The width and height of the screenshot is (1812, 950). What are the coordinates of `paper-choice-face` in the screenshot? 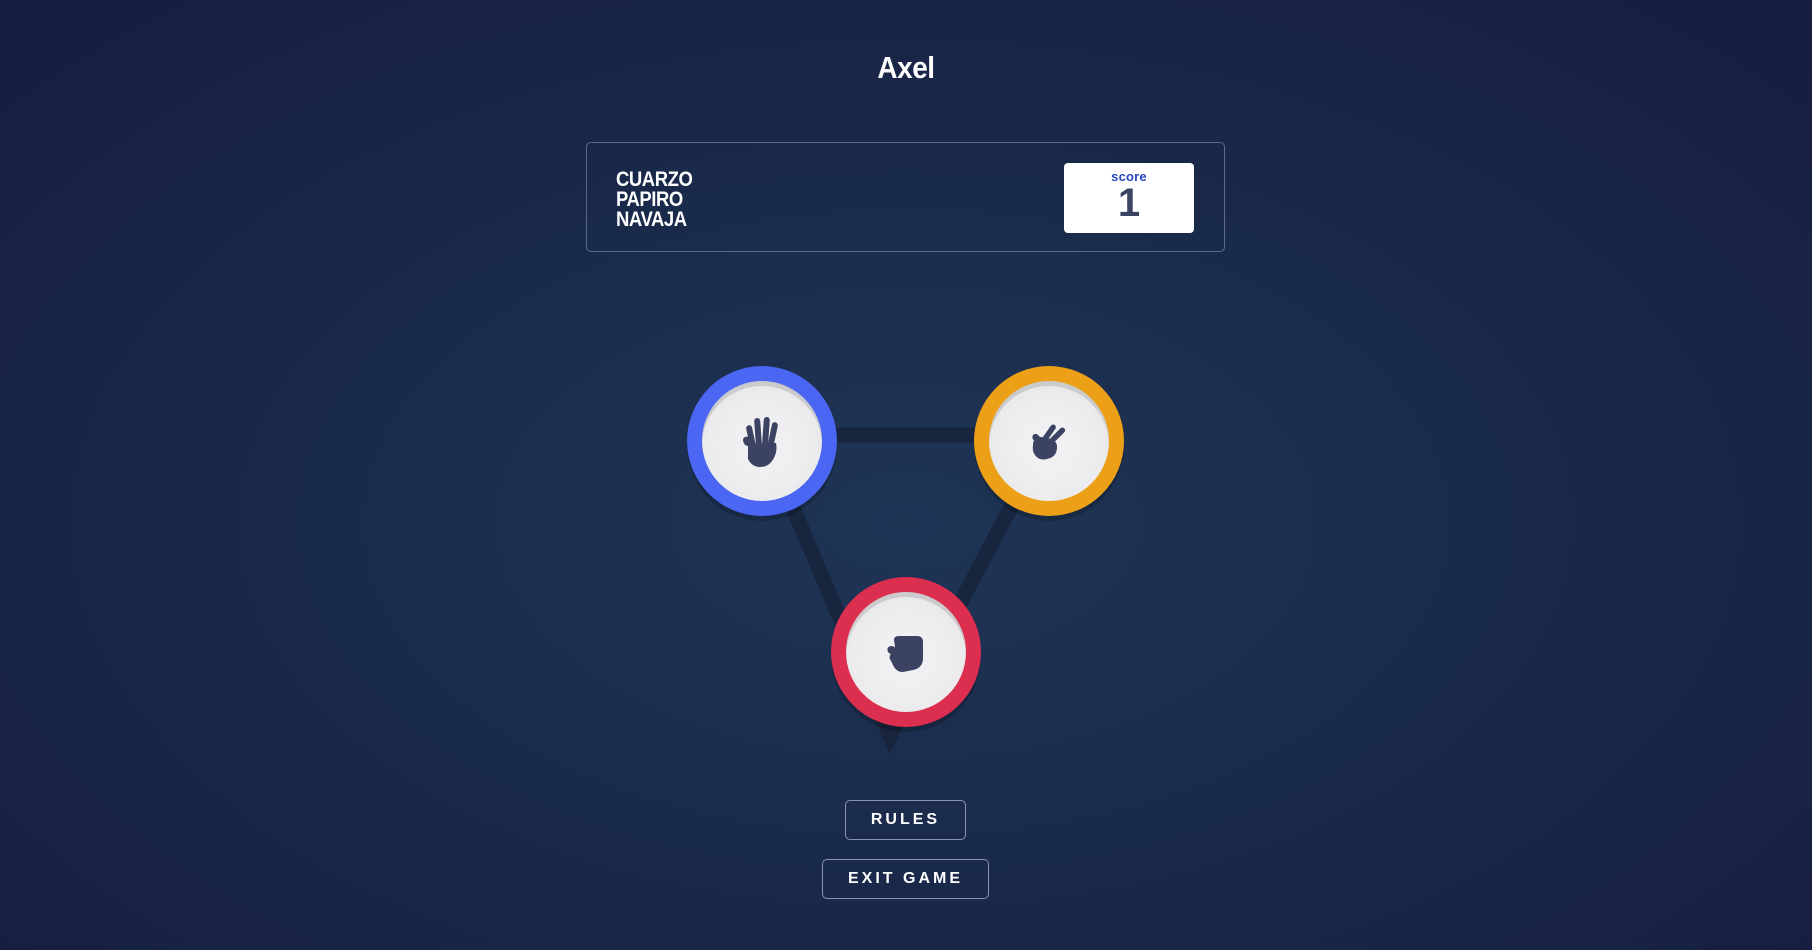 It's located at (762, 441).